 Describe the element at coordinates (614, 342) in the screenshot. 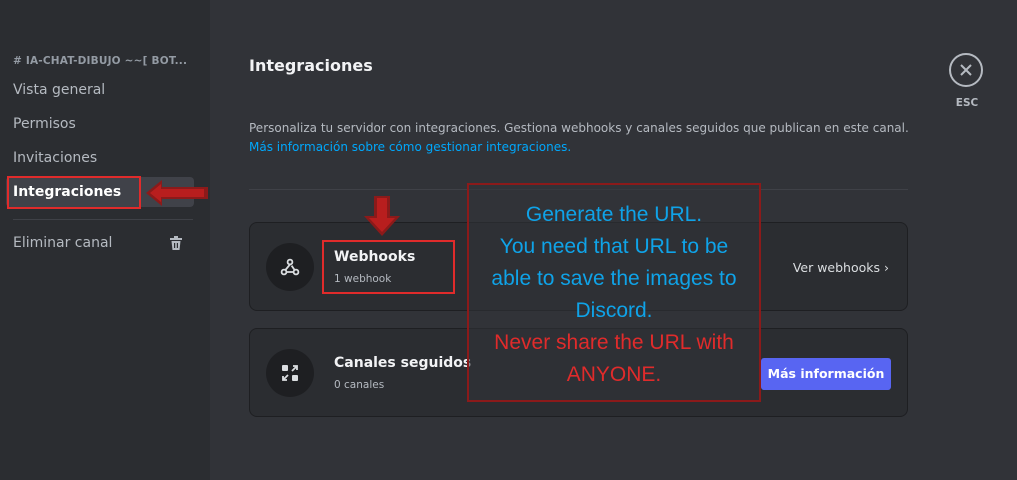

I see `note-warning-1: Never share the URL with` at that location.